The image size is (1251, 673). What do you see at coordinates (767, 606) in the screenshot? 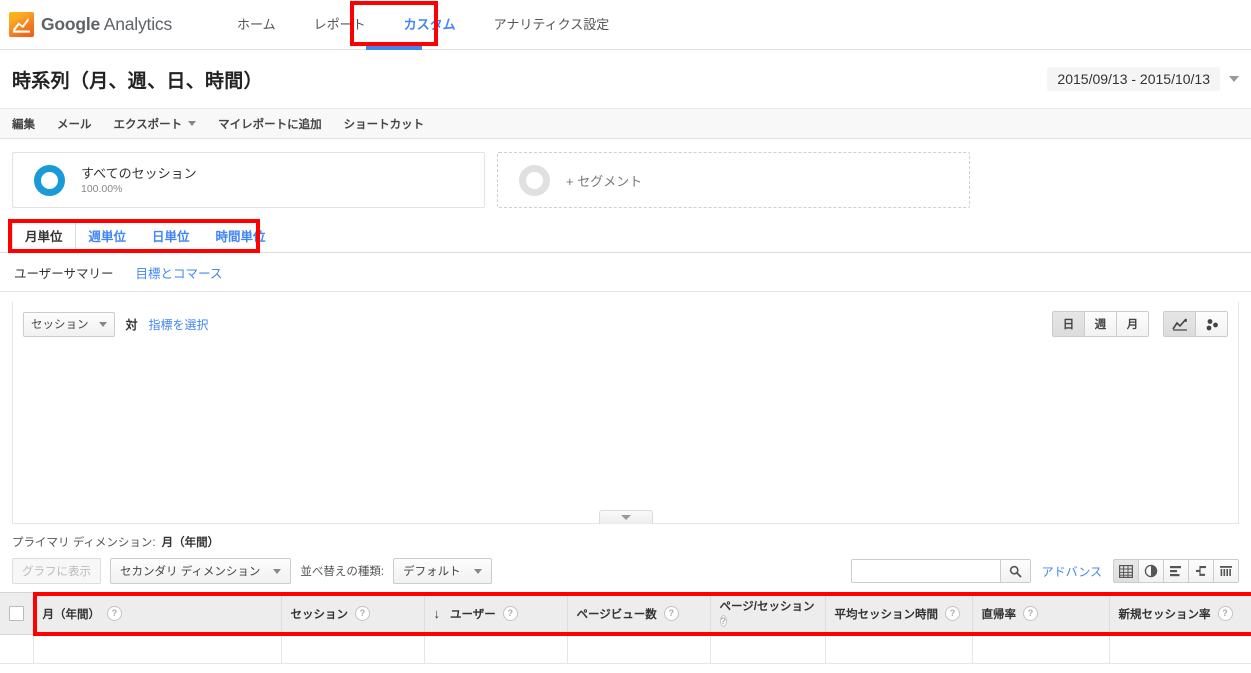
I see `column-label-pages-per-session: ページ/セッション` at bounding box center [767, 606].